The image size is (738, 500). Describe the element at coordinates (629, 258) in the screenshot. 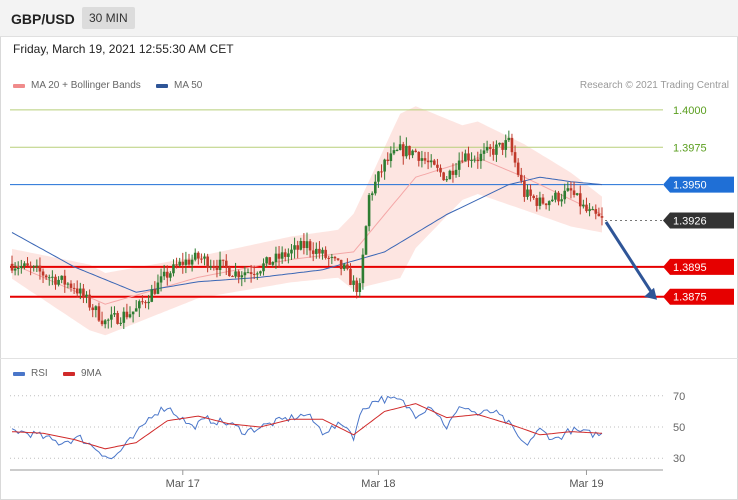

I see `forecast-arrow-shaft` at that location.